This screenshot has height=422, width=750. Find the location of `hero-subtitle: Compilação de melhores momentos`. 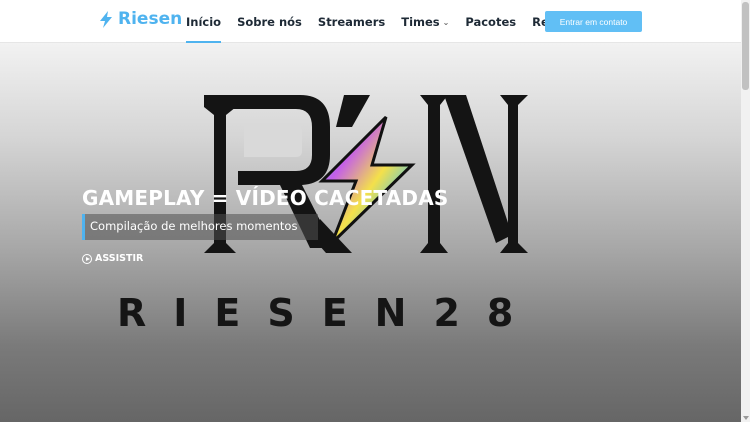

hero-subtitle: Compilação de melhores momentos is located at coordinates (200, 227).